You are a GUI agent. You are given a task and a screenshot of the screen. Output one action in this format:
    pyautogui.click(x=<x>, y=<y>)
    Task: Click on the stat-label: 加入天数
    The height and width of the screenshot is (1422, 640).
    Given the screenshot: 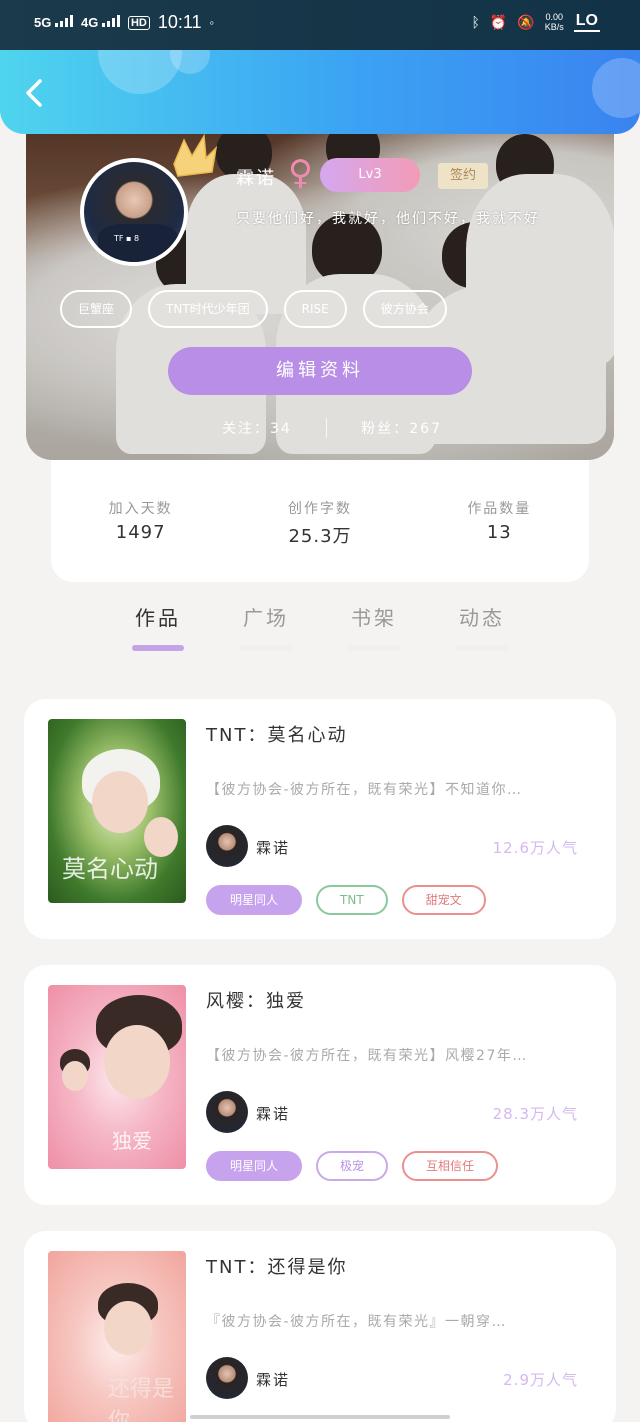 What is the action you would take?
    pyautogui.click(x=140, y=509)
    